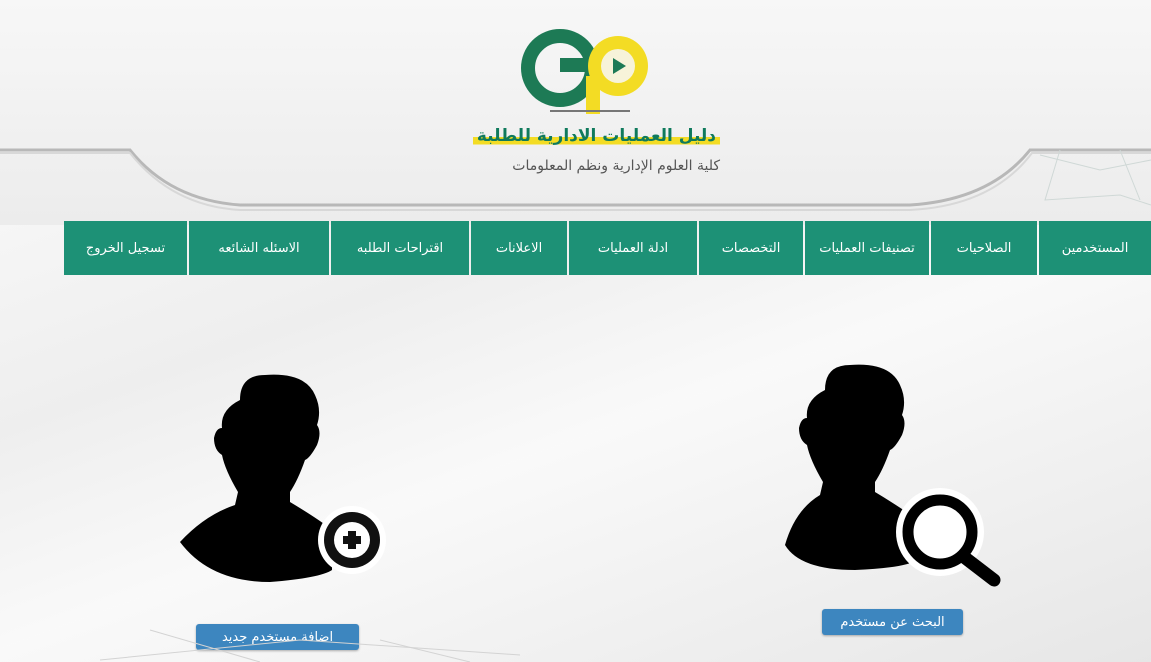 Image resolution: width=1151 pixels, height=662 pixels. What do you see at coordinates (400, 248) in the screenshot?
I see `nav-item-student-suggestions: اقتراحات الطلبه` at bounding box center [400, 248].